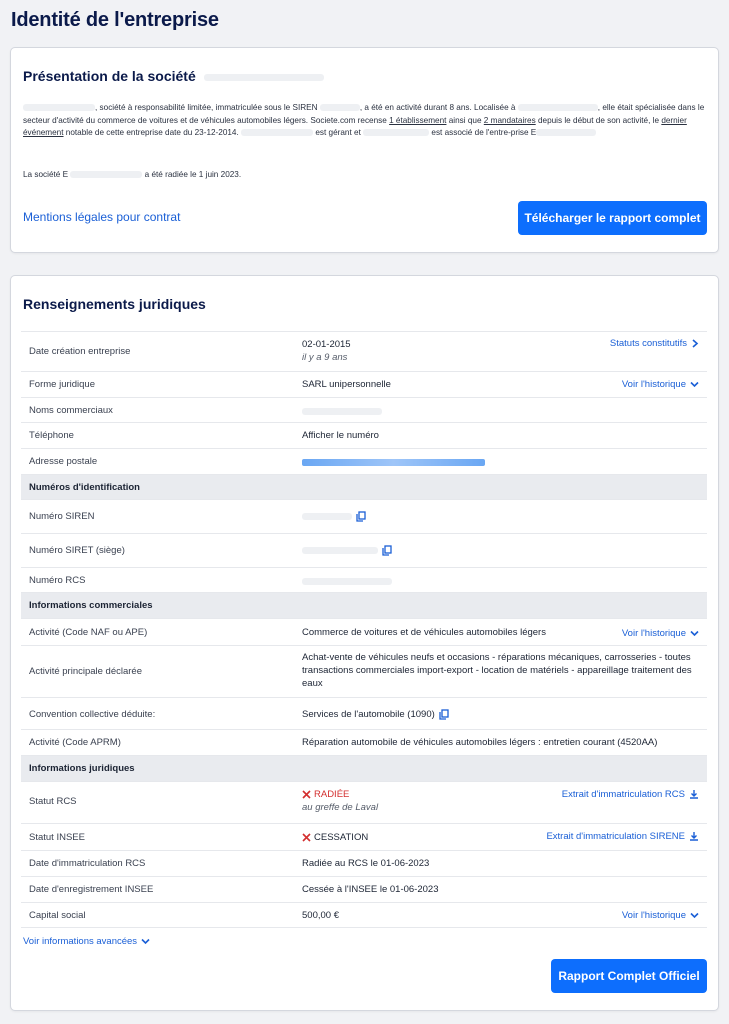  Describe the element at coordinates (695, 343) in the screenshot. I see `chevron-right-icon` at that location.